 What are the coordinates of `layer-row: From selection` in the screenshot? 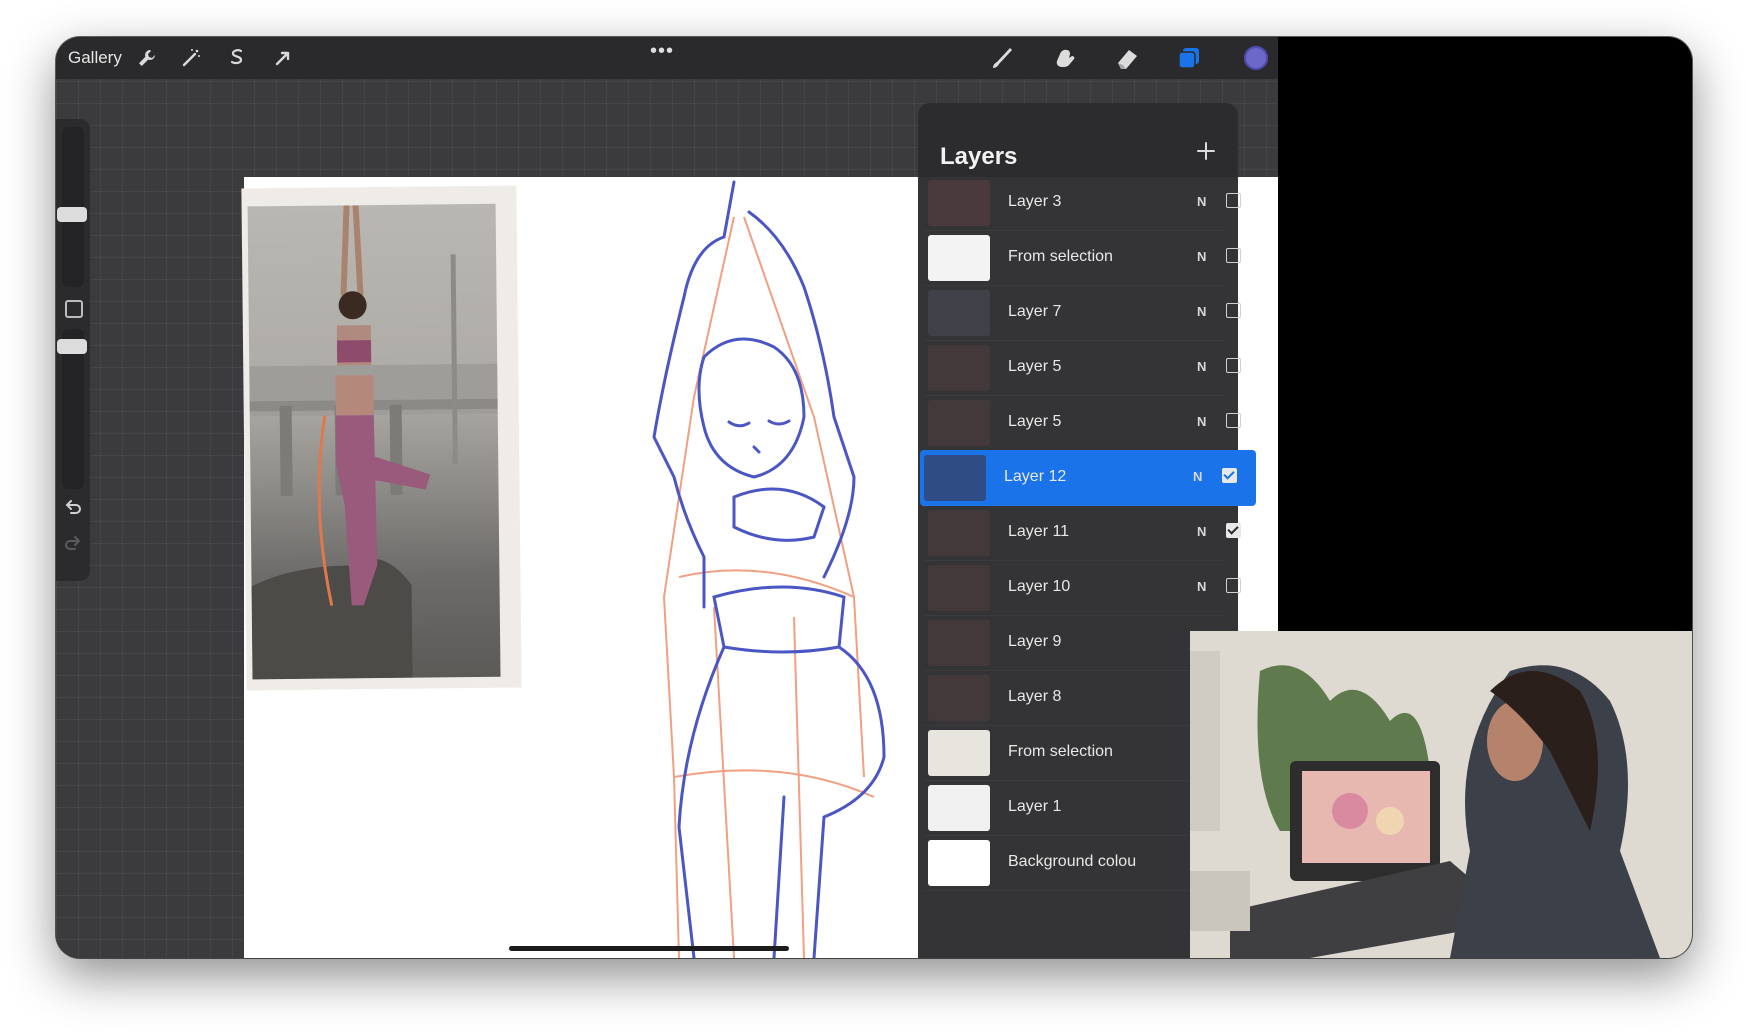 It's located at (1074, 753).